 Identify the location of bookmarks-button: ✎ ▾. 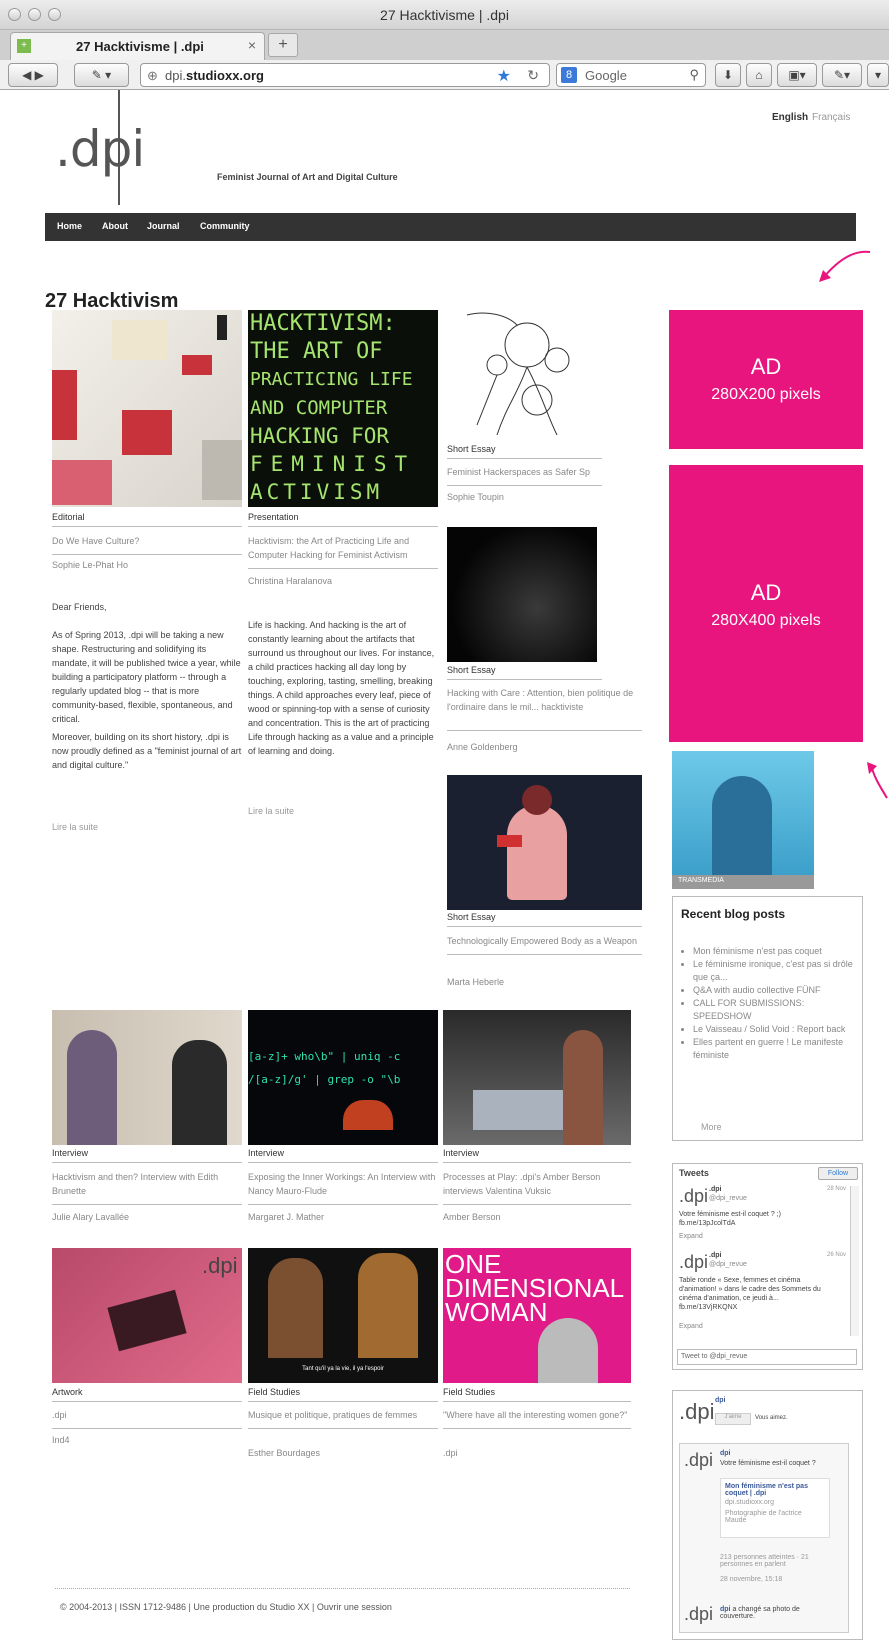
(101, 75).